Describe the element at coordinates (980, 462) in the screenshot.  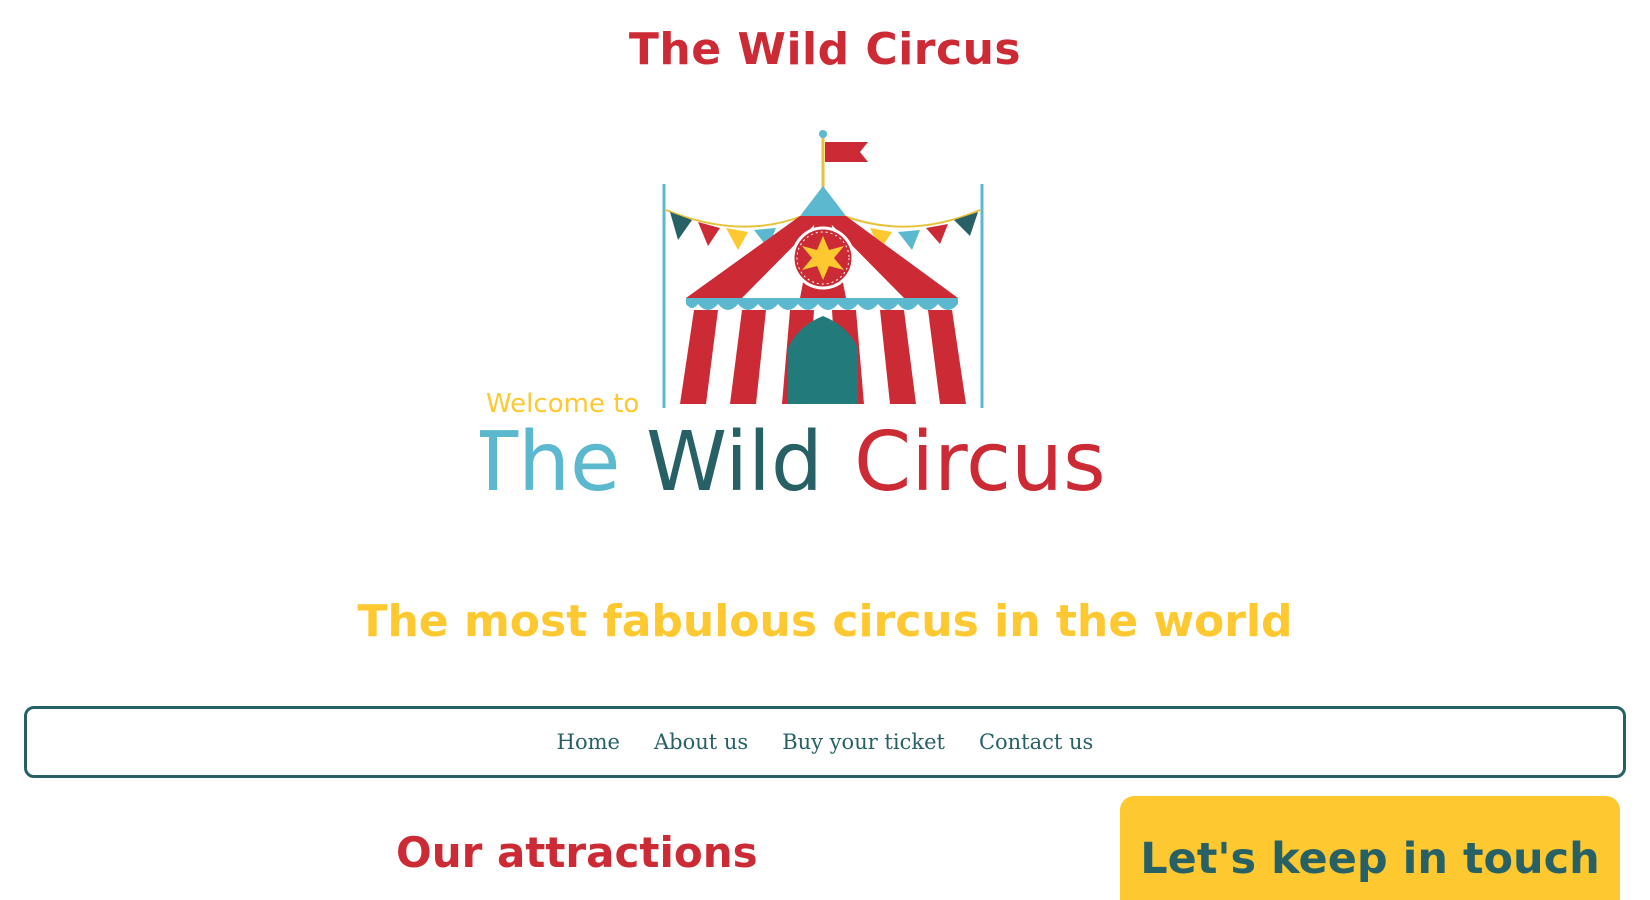
I see `svg-text: Circus` at that location.